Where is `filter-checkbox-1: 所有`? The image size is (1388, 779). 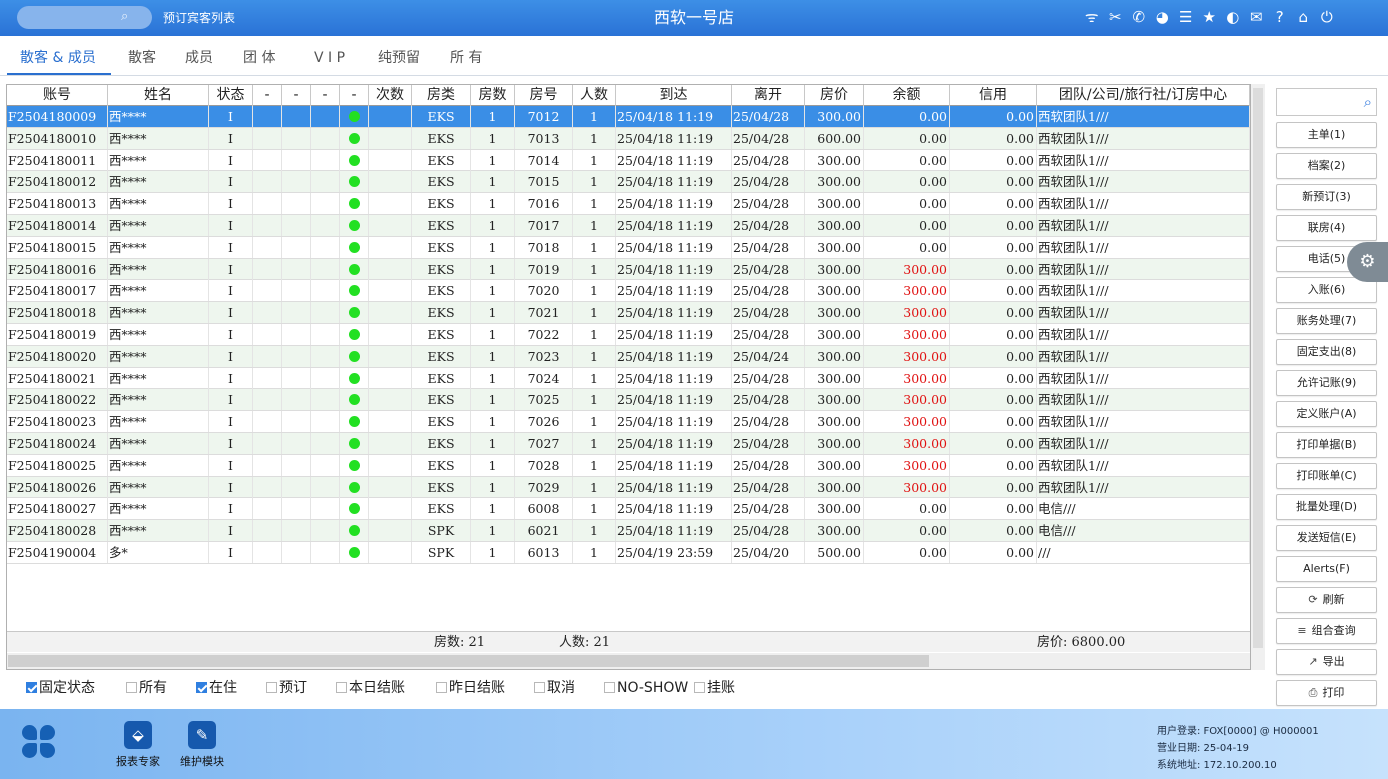
filter-checkbox-1: 所有 is located at coordinates (146, 688).